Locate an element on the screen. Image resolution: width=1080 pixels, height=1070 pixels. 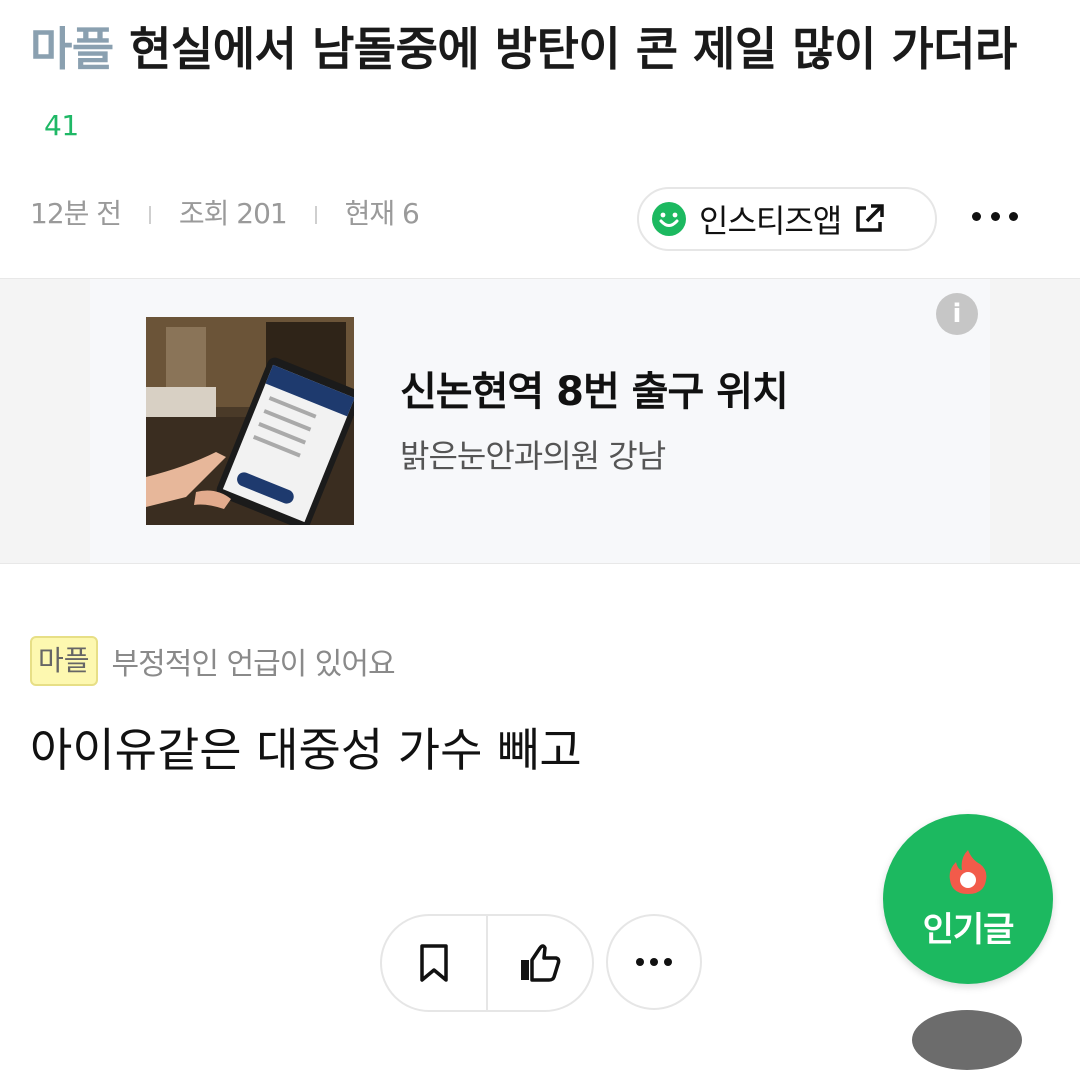
info-icon: i is located at coordinates (957, 314).